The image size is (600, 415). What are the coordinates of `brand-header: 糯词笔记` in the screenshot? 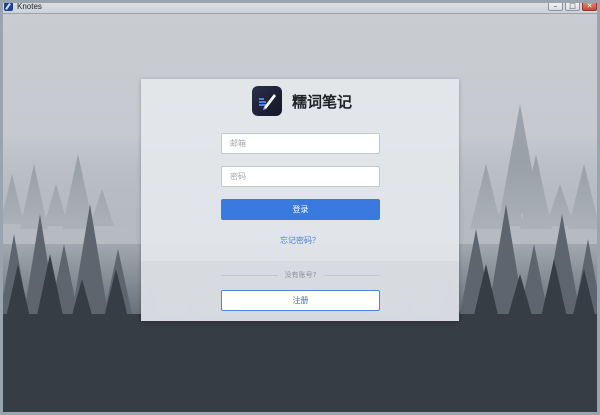 It's located at (302, 101).